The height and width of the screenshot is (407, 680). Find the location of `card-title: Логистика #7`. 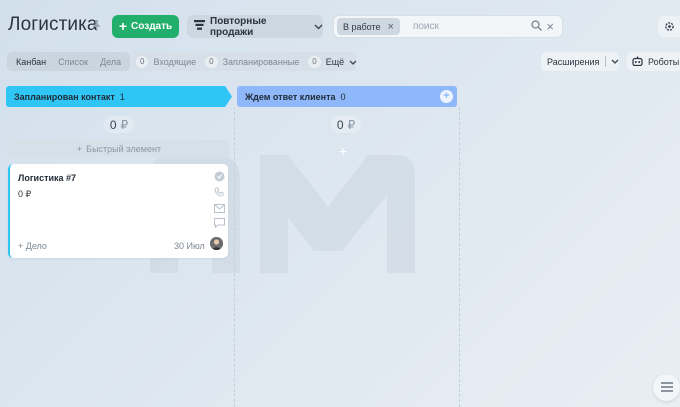

card-title: Логистика #7 is located at coordinates (47, 178).